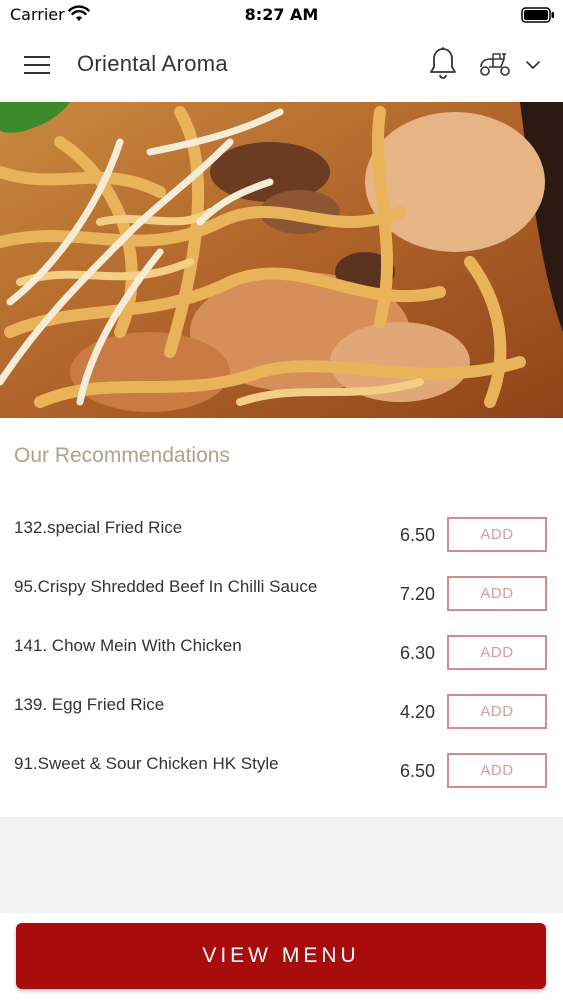  Describe the element at coordinates (146, 763) in the screenshot. I see `item-name: 91.Sweet & Sour Chicken HK Style` at that location.